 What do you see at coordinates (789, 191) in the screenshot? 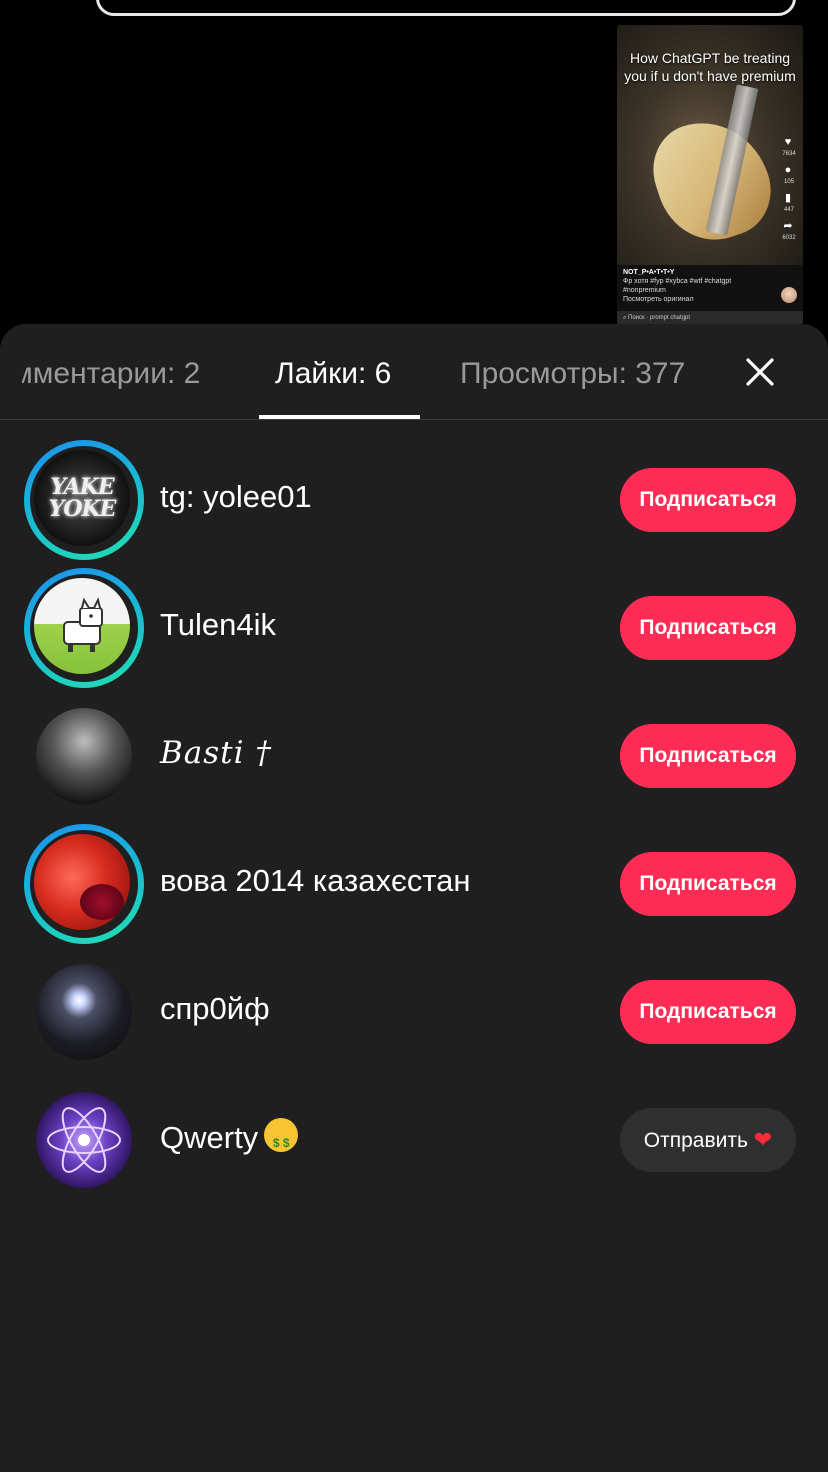
I see `video-side-actions: ♥ 7634 ● 105 ▮ 447 ➦ 6032` at bounding box center [789, 191].